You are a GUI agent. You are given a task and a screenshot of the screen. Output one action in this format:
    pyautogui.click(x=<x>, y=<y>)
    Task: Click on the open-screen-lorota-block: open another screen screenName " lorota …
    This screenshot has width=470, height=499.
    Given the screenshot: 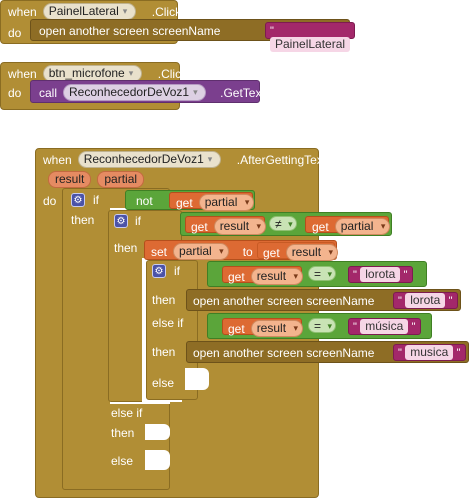 What is the action you would take?
    pyautogui.click(x=323, y=300)
    